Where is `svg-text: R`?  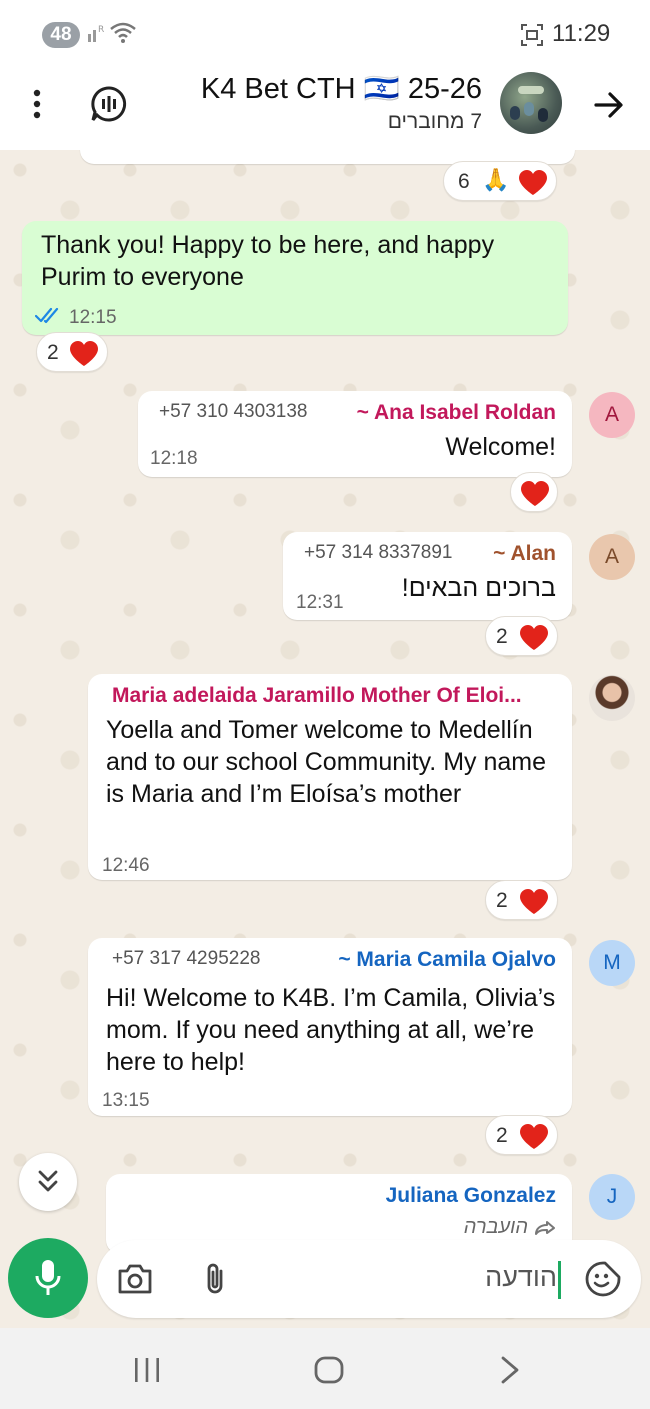
svg-text: R is located at coordinates (101, 30).